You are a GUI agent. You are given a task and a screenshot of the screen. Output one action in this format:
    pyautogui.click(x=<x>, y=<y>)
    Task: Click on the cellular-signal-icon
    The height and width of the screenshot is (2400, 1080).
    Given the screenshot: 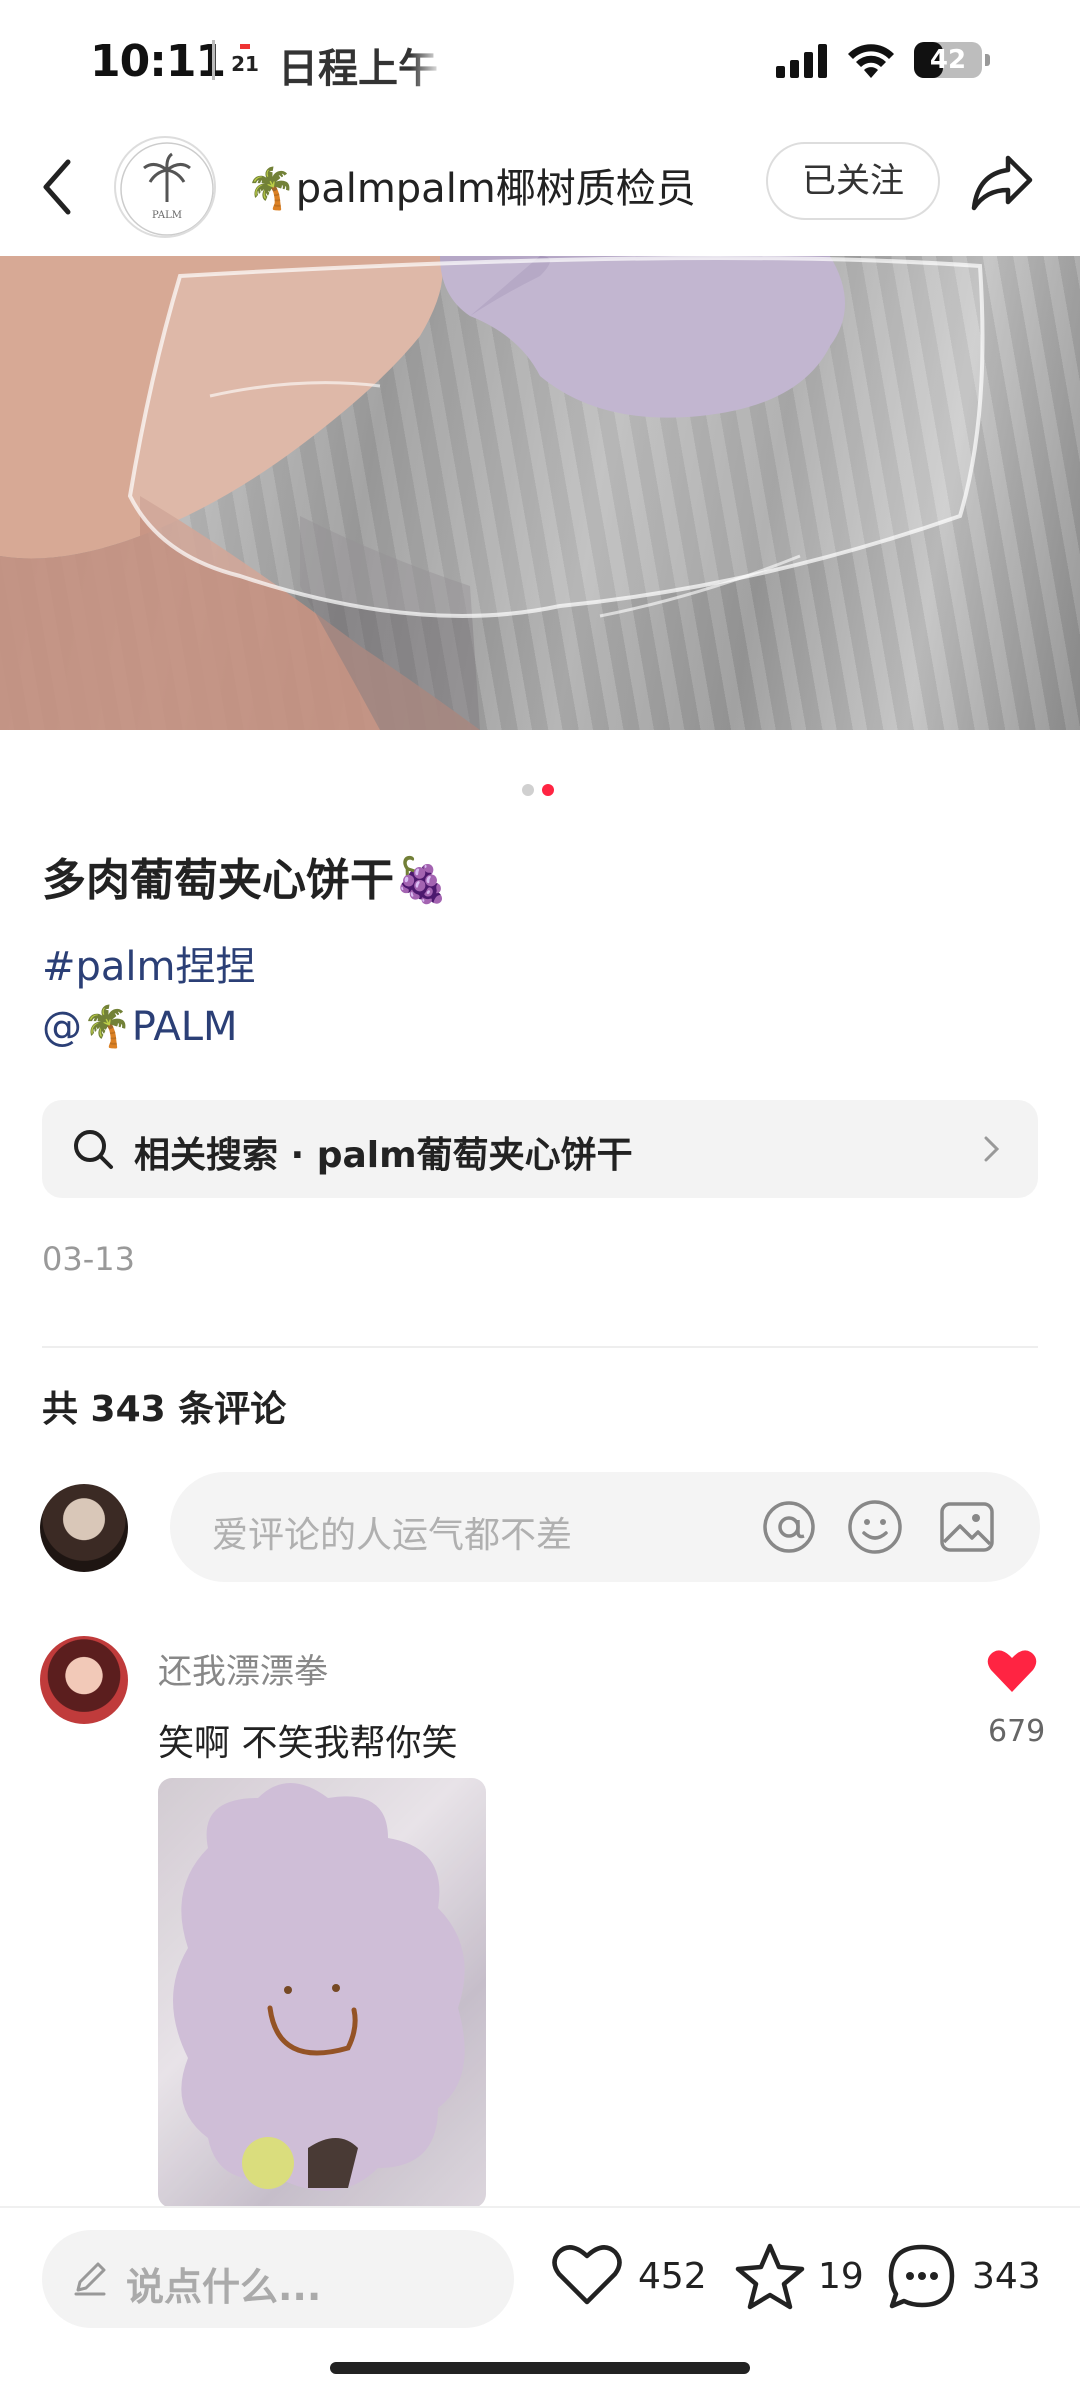 What is the action you would take?
    pyautogui.click(x=802, y=61)
    